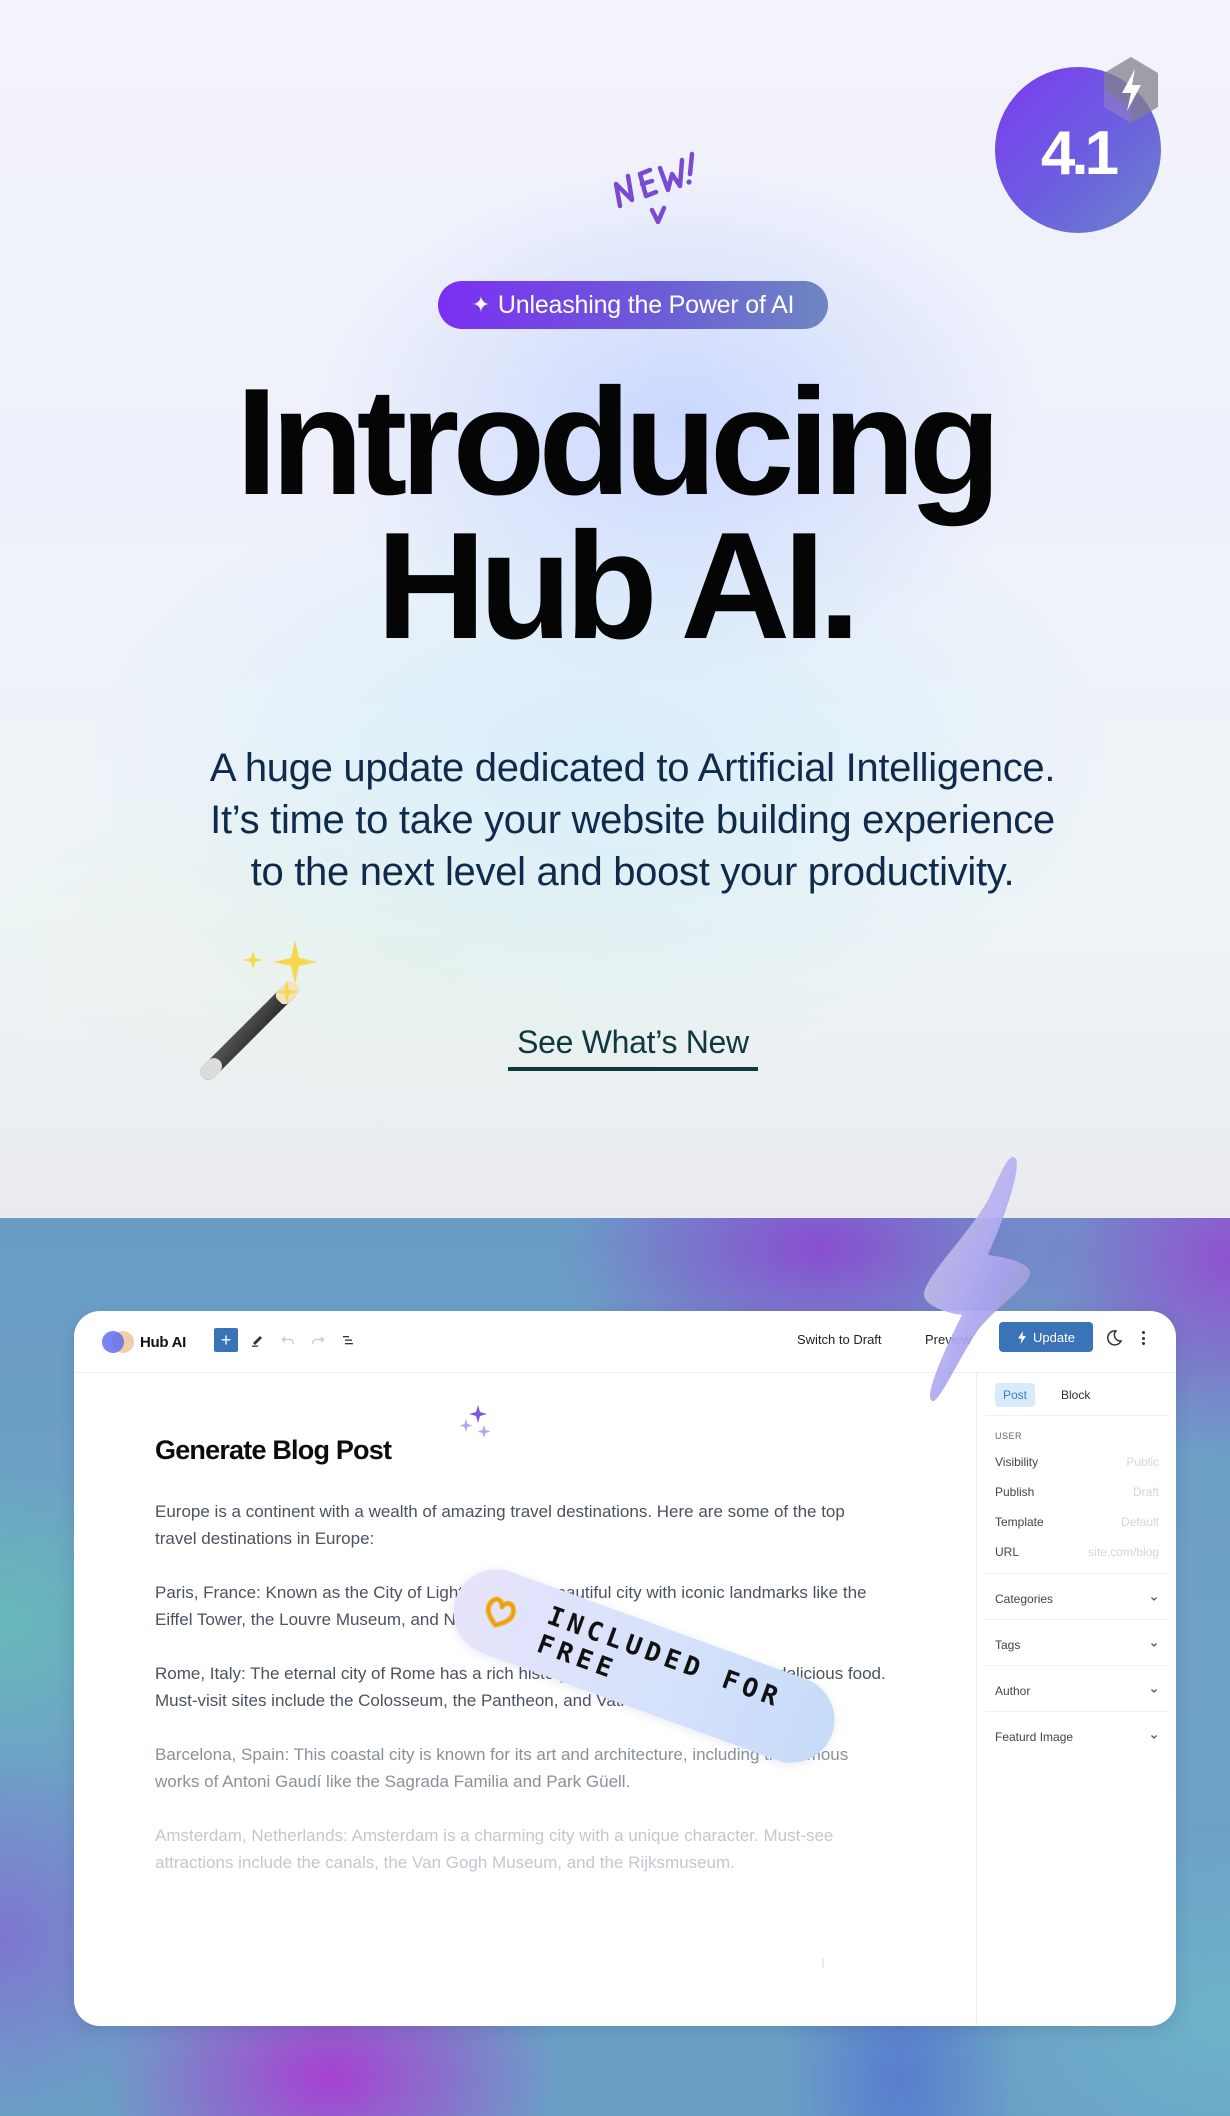 This screenshot has height=2116, width=1230. What do you see at coordinates (1123, 1552) in the screenshot?
I see `setting-value: site.com/blog` at bounding box center [1123, 1552].